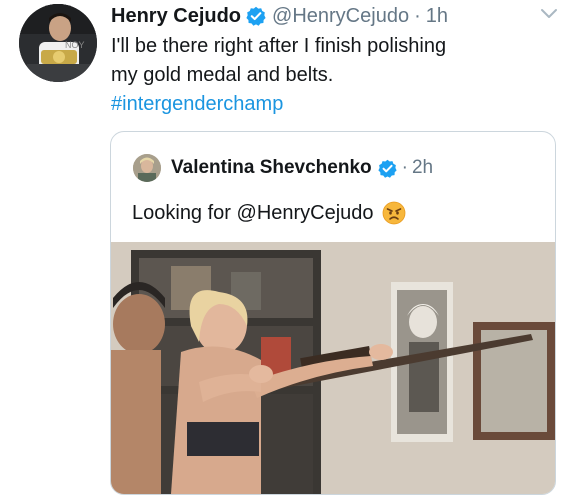  I want to click on quoted-tweet-timestamp: 2h, so click(422, 168).